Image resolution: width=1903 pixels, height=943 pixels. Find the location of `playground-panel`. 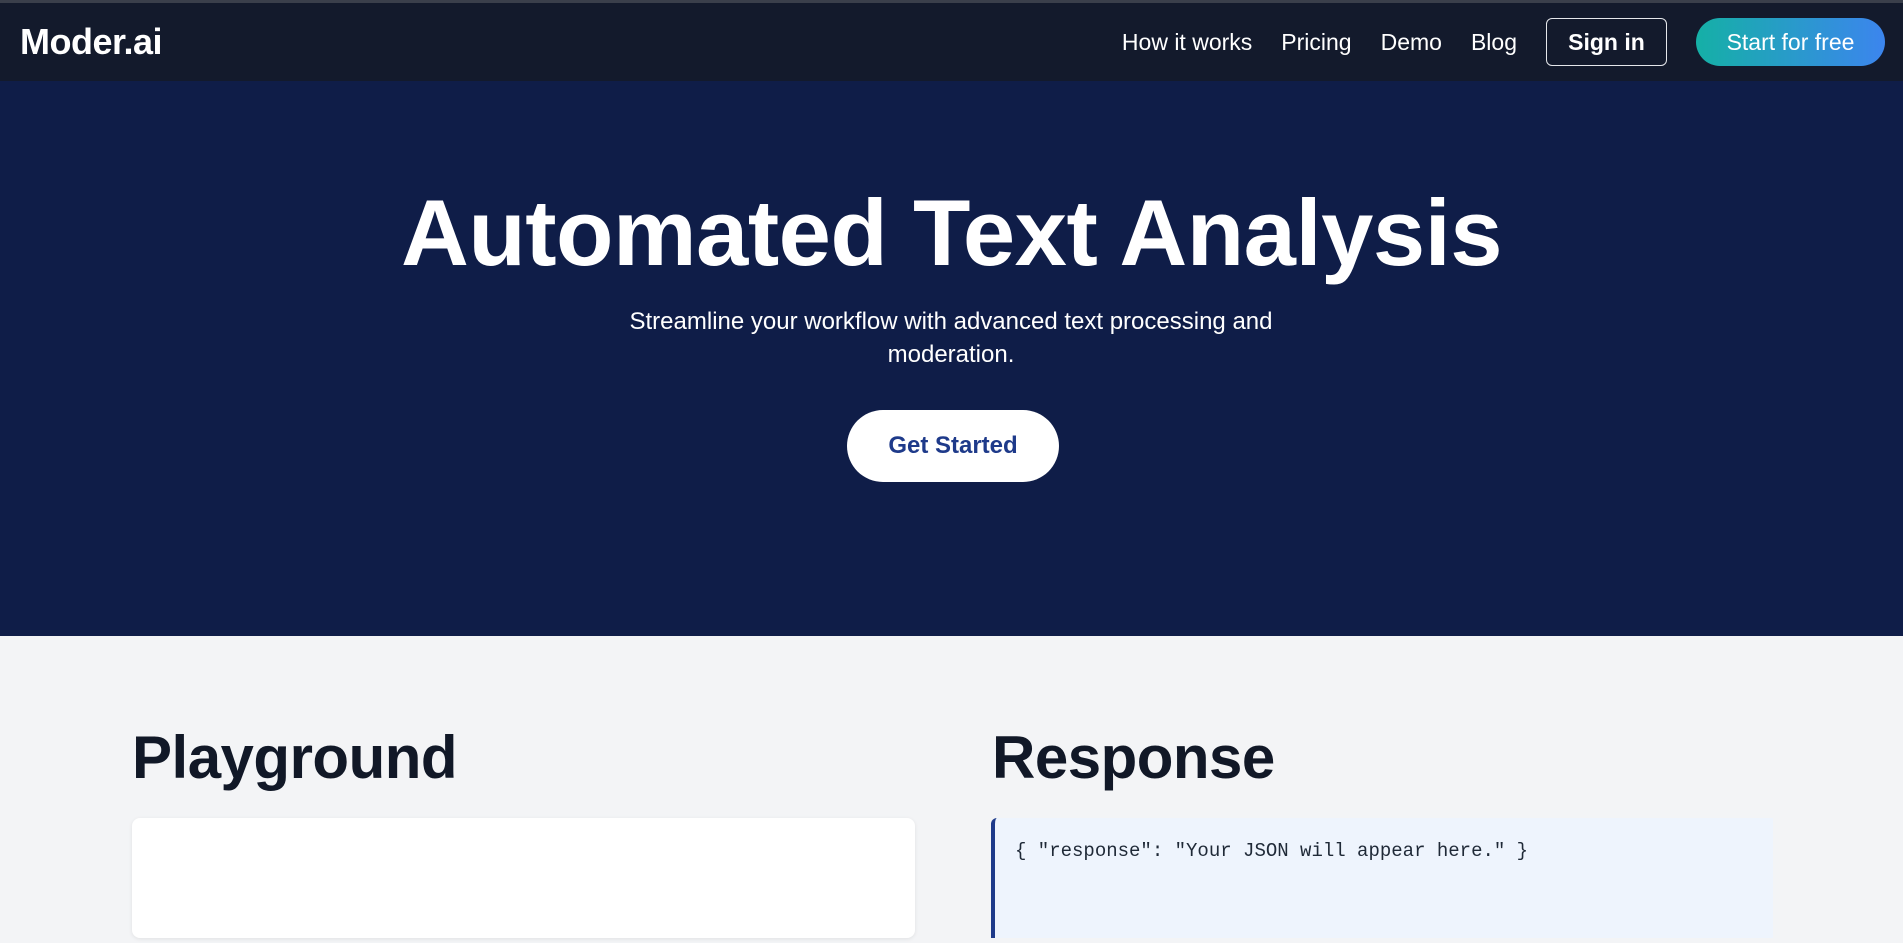

playground-panel is located at coordinates (523, 878).